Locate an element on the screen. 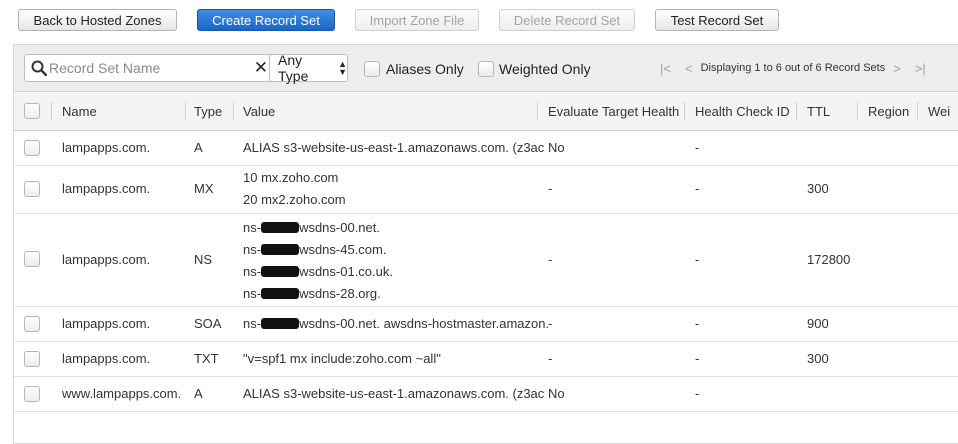  value-line: ns-wsdns-00.net. is located at coordinates (318, 228).